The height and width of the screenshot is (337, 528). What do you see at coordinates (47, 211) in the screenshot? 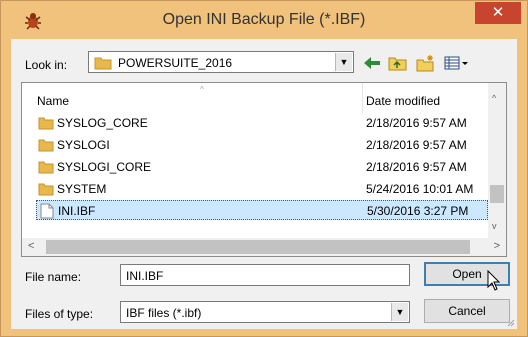
I see `document-icon` at bounding box center [47, 211].